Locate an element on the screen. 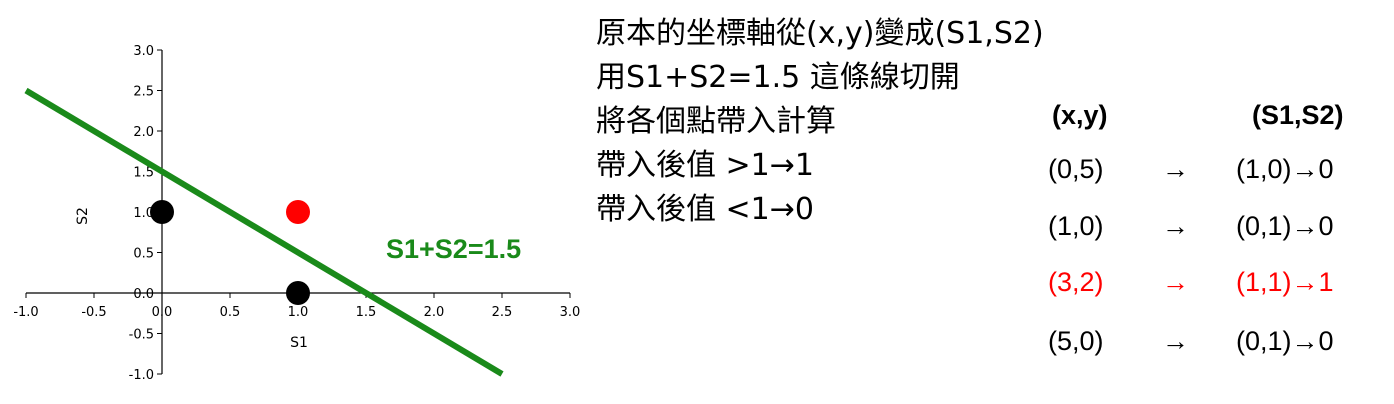 This screenshot has height=404, width=1394. mapping-output: (1,0)→0 is located at coordinates (1285, 169).